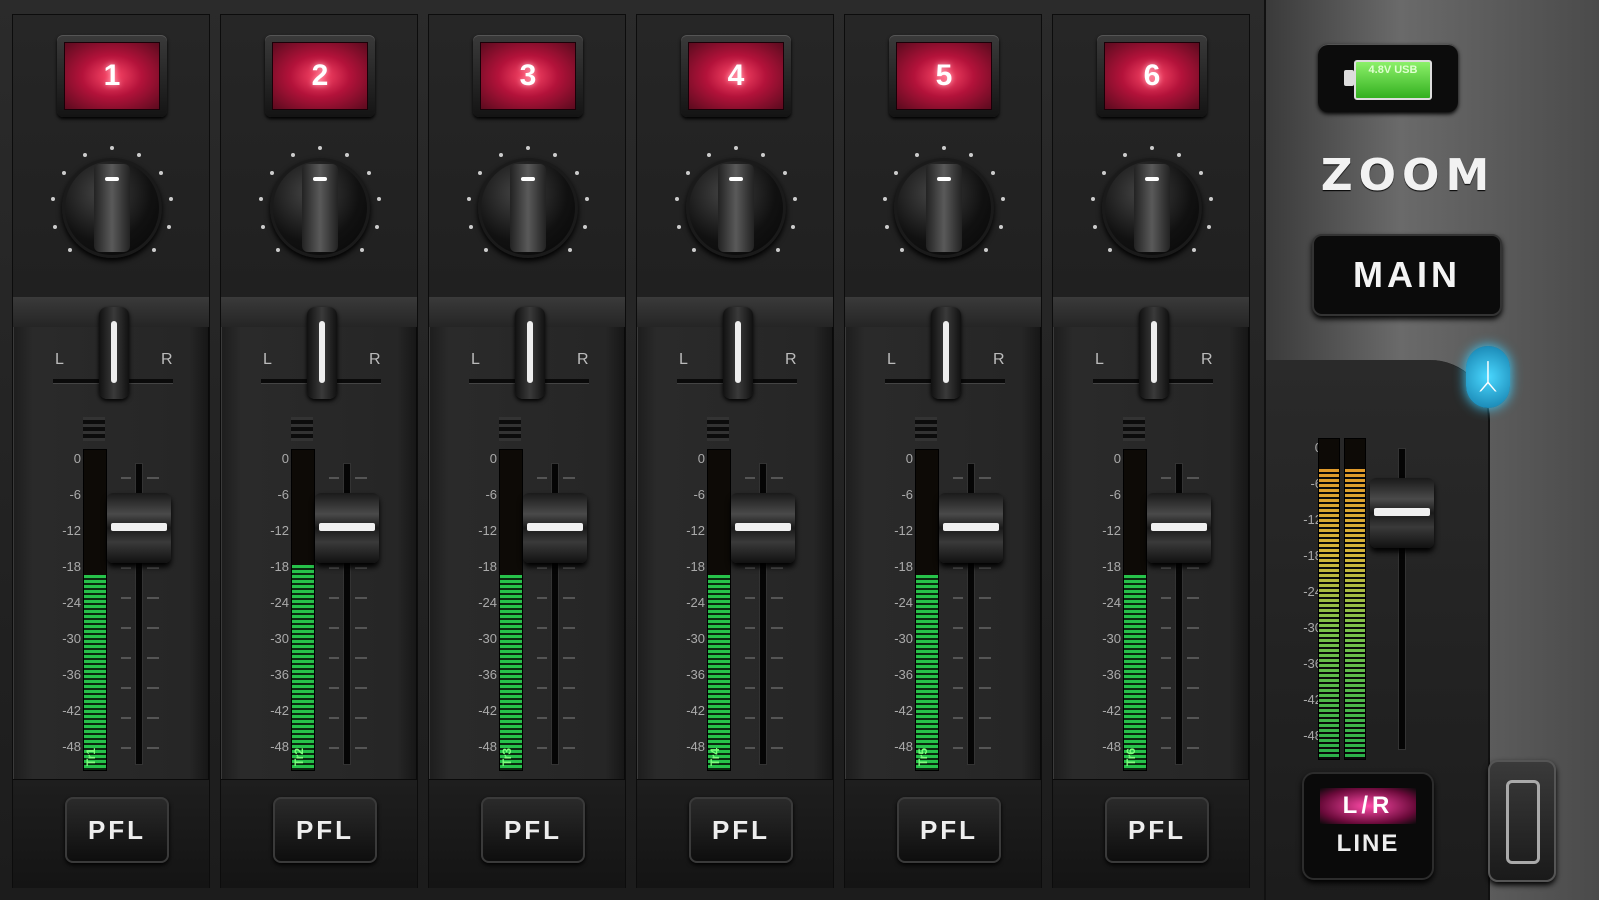 This screenshot has width=1599, height=900. I want to click on scale-label: -18, so click(71, 566).